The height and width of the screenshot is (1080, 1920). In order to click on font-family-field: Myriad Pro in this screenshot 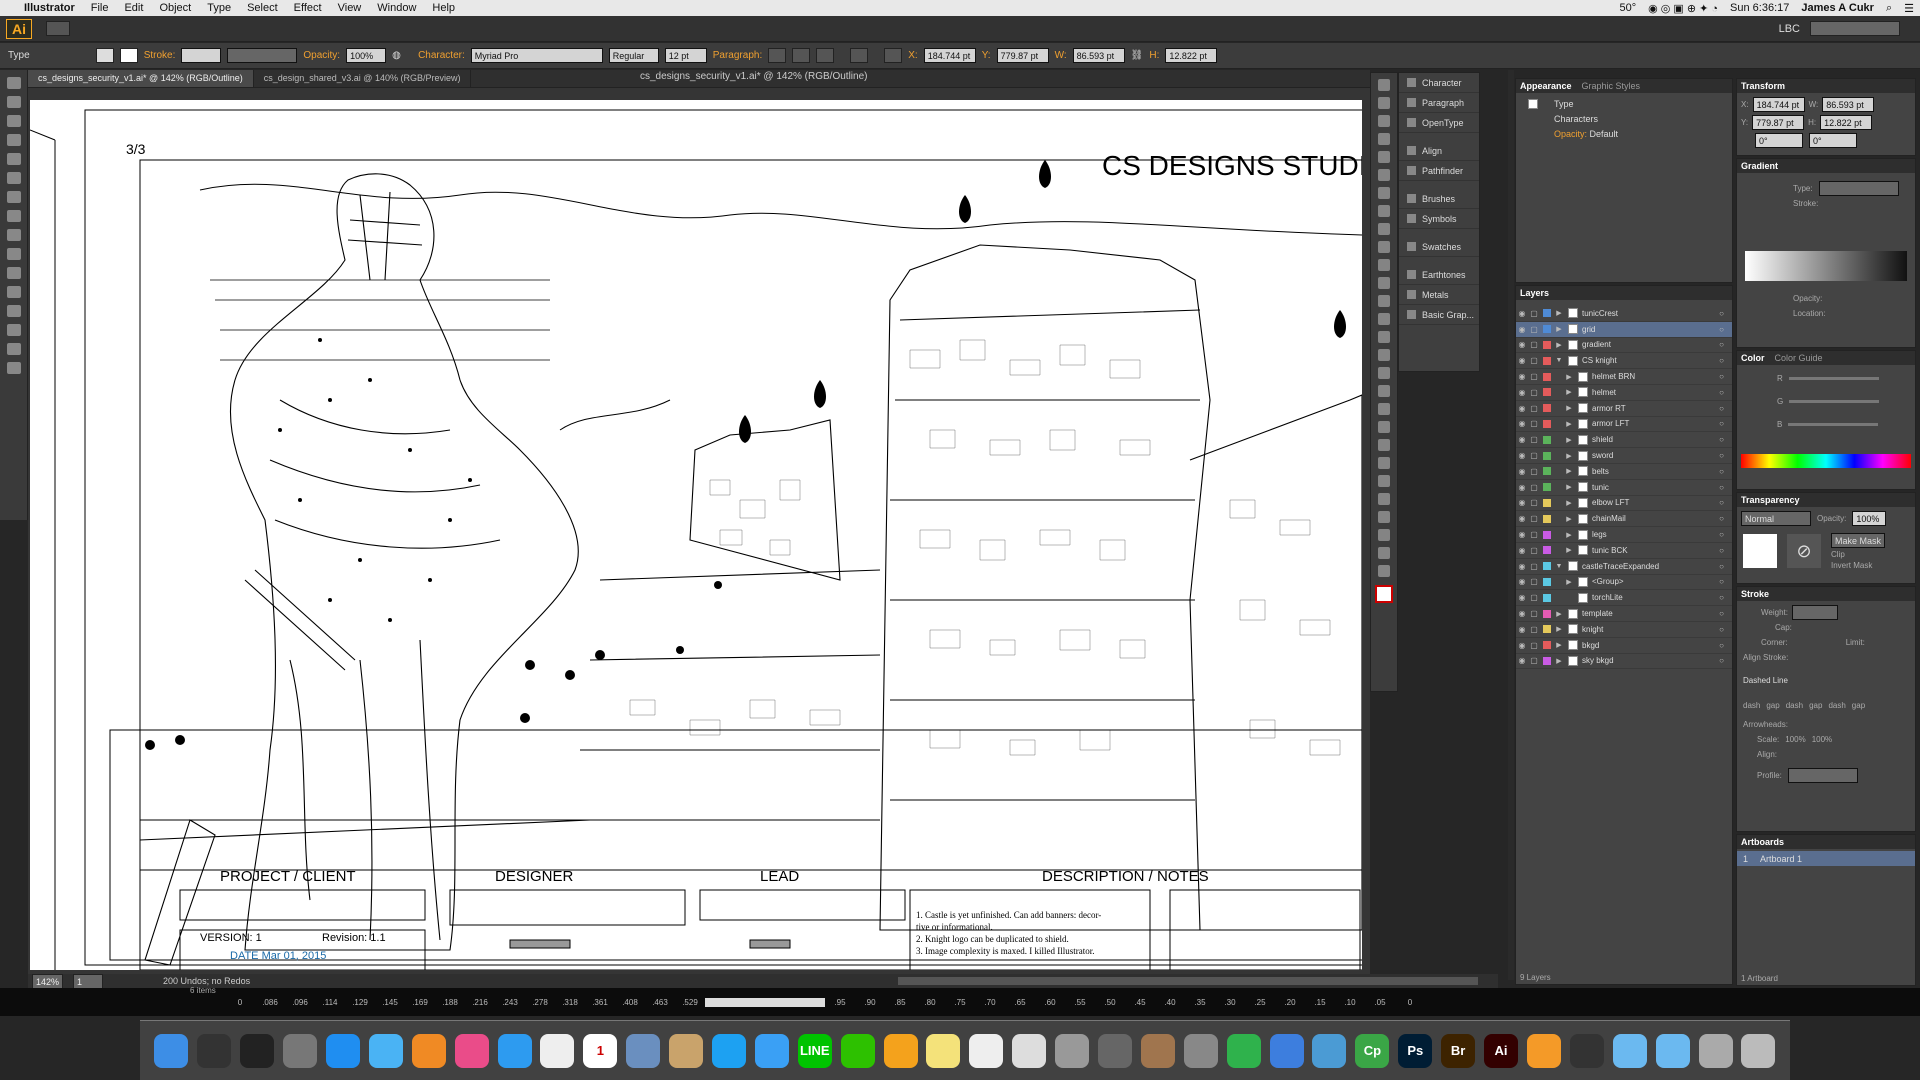, I will do `click(536, 55)`.